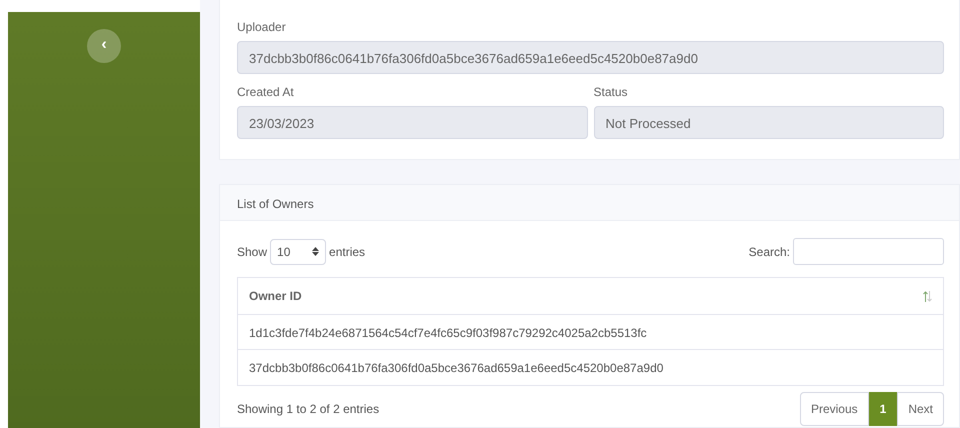 The image size is (960, 428). What do you see at coordinates (927, 296) in the screenshot?
I see `sort-icon` at bounding box center [927, 296].